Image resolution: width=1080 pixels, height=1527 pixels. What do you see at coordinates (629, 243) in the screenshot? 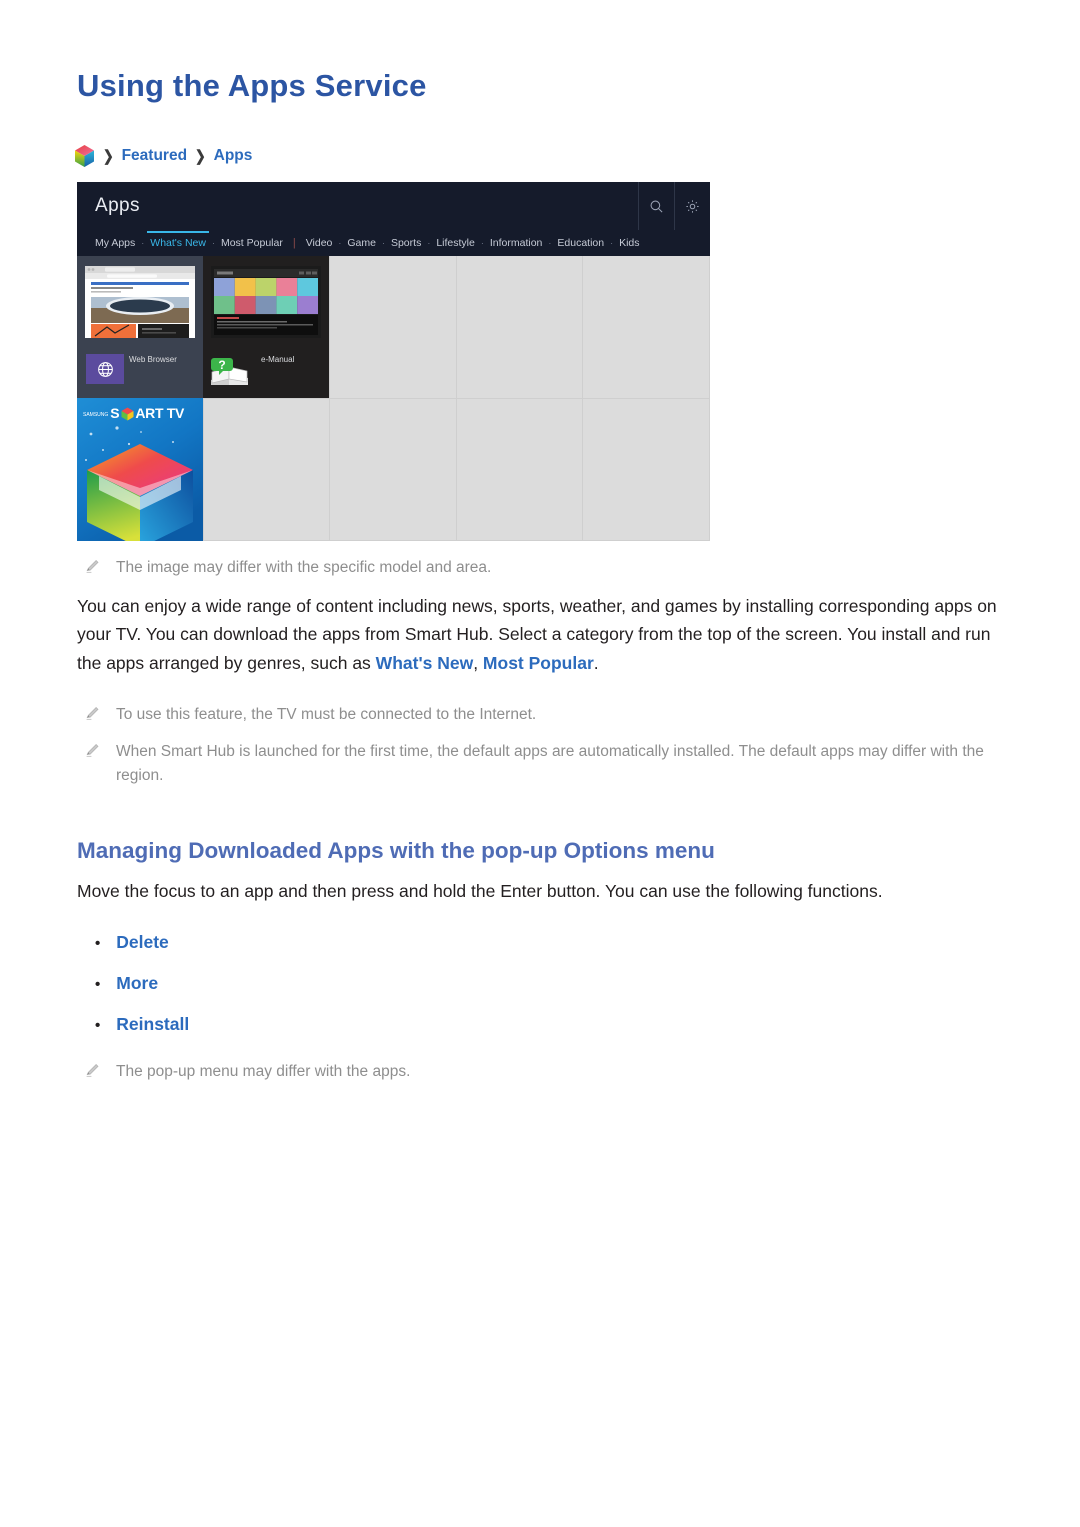
I see `tv-nav-kids: Kids` at bounding box center [629, 243].